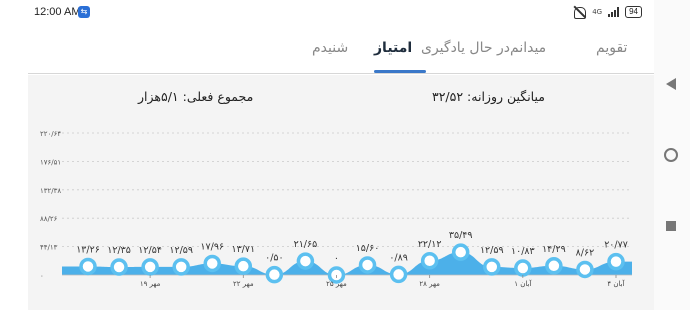 The height and width of the screenshot is (310, 690). I want to click on data-label: ۰, so click(336, 258).